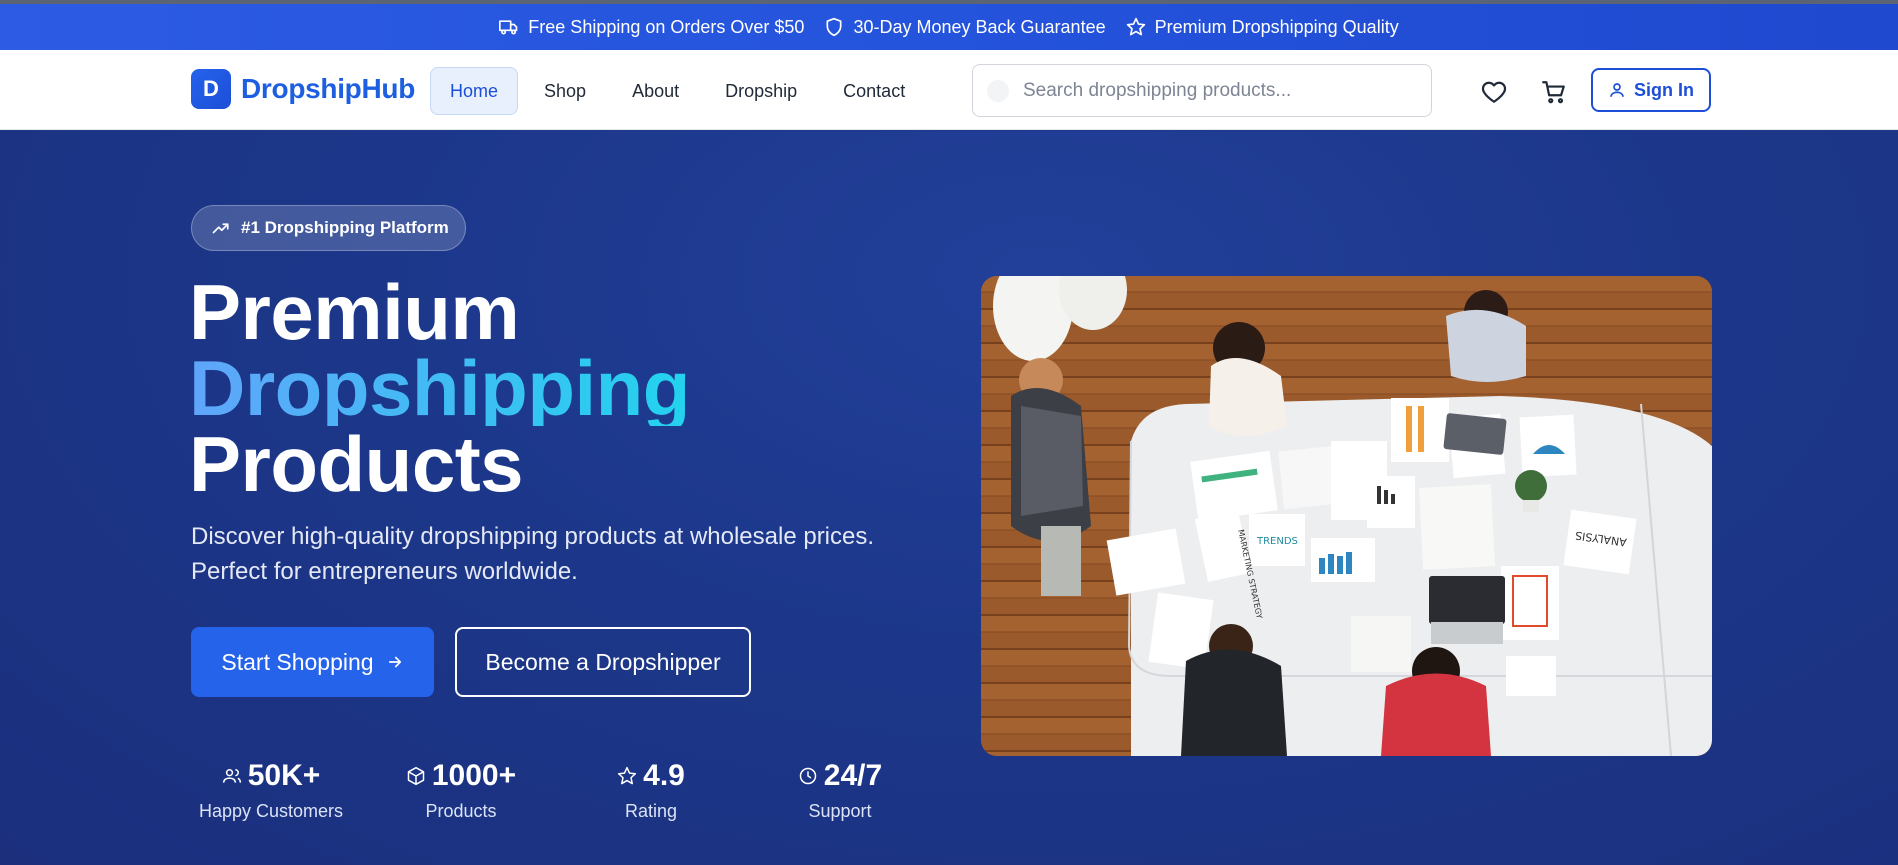  Describe the element at coordinates (416, 776) in the screenshot. I see `box-icon` at that location.